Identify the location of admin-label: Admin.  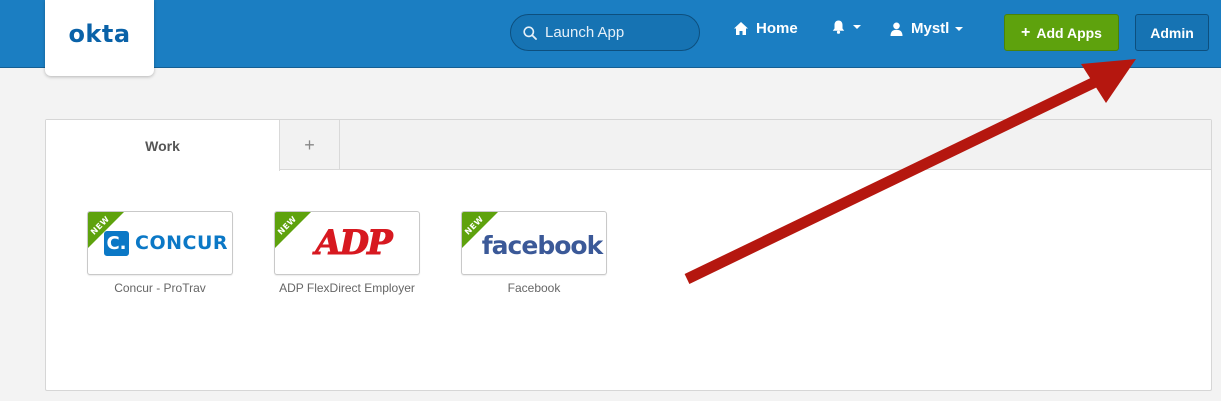
(1172, 32).